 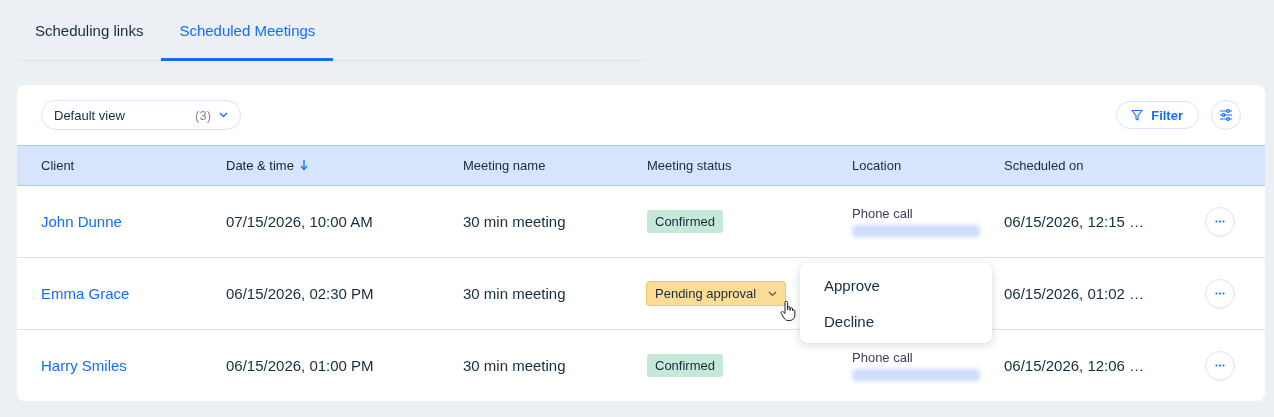 I want to click on menu-item: Approve, so click(x=896, y=285).